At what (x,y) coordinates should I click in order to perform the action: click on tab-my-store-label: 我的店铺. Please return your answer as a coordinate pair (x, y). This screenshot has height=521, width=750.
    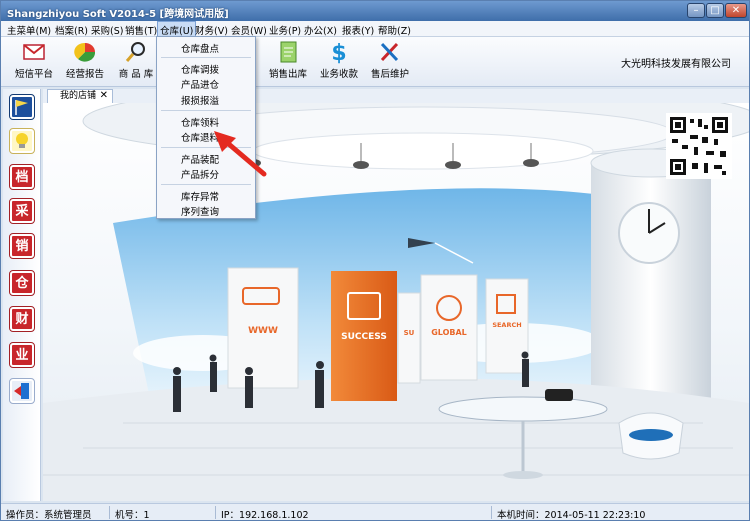
    Looking at the image, I should click on (78, 96).